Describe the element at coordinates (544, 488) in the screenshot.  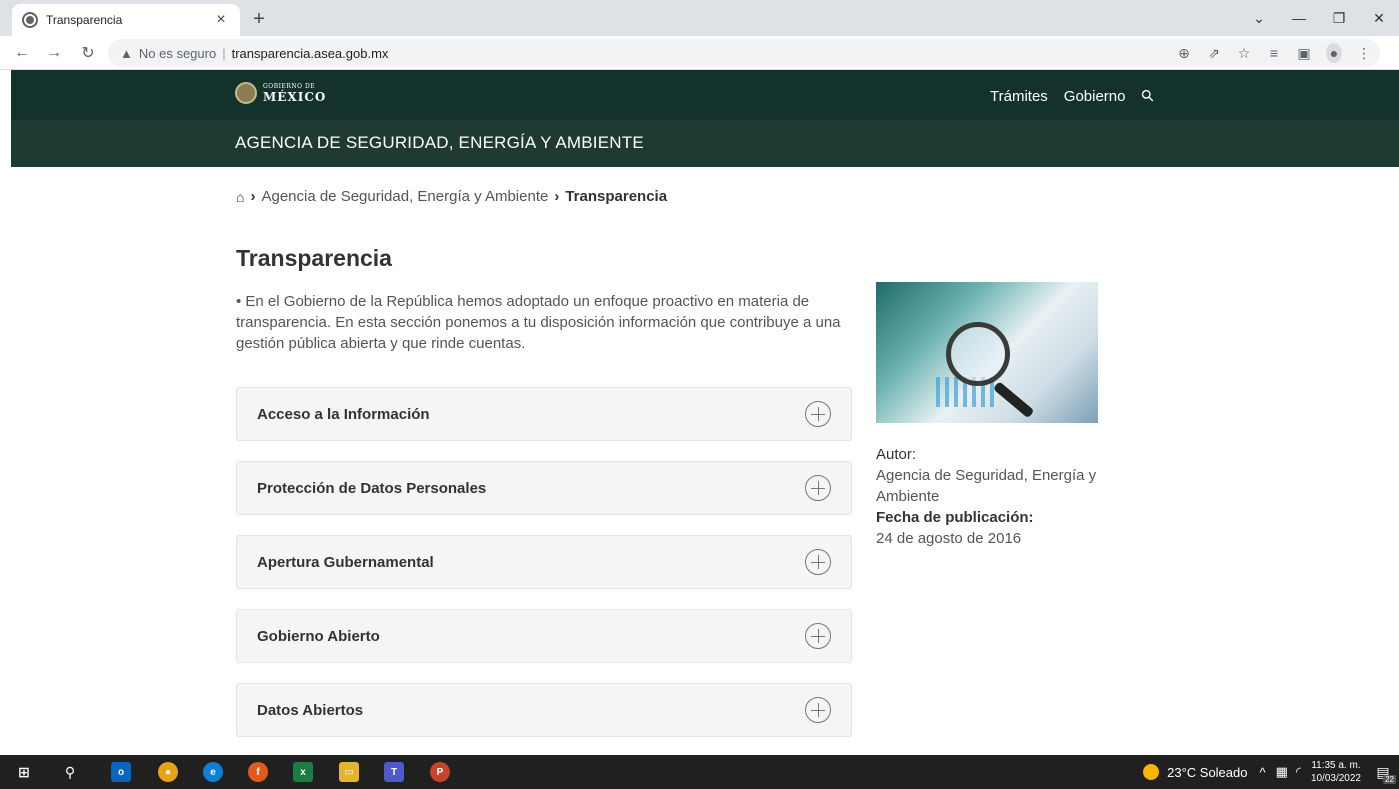
I see `accordion-proteccion-datos: Protección de Datos Personales` at that location.